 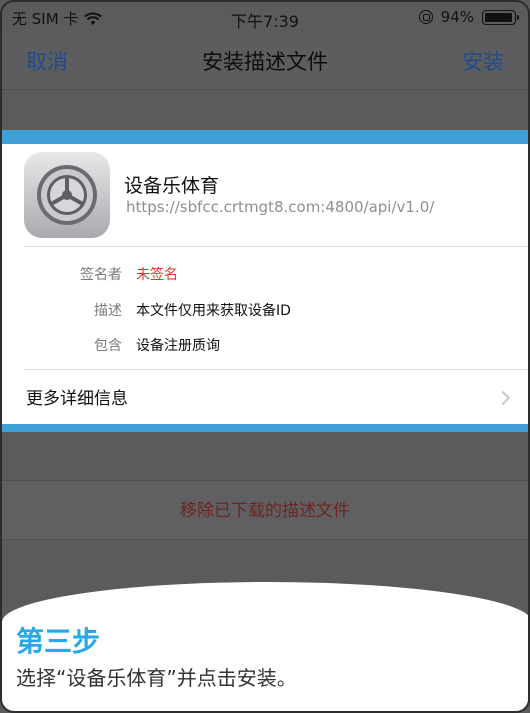 What do you see at coordinates (265, 17) in the screenshot?
I see `status-bar: 无 SIM 卡 下午7:39 94%` at bounding box center [265, 17].